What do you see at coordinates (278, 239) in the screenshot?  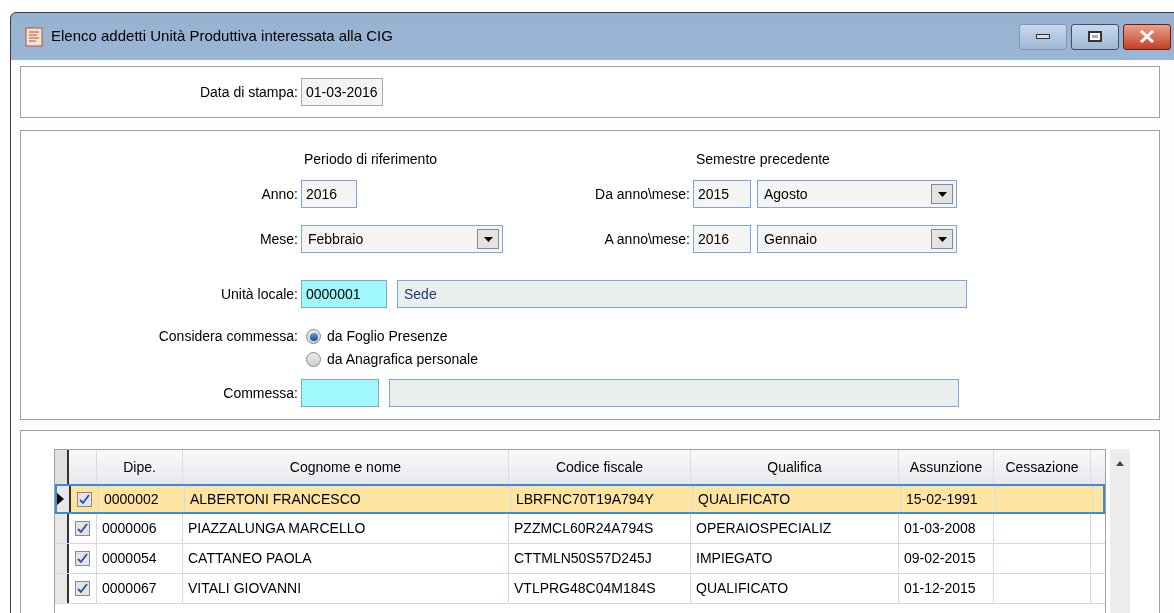 I see `field-label: Mese:` at bounding box center [278, 239].